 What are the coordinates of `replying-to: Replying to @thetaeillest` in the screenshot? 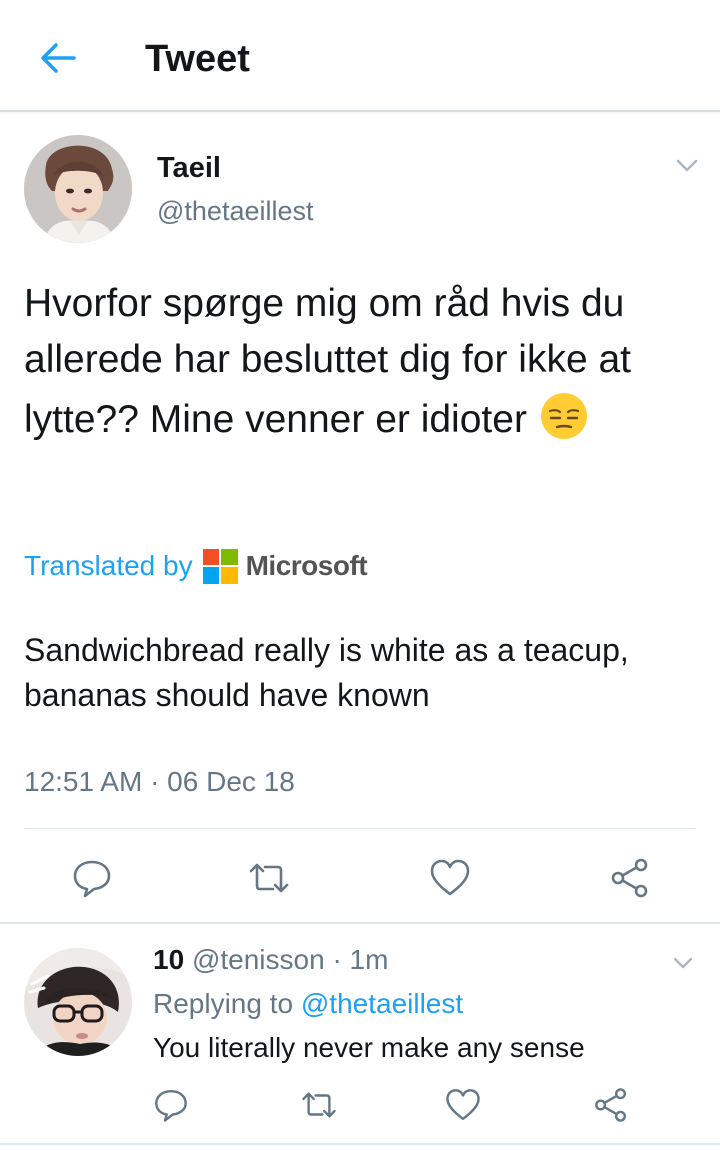 It's located at (308, 1004).